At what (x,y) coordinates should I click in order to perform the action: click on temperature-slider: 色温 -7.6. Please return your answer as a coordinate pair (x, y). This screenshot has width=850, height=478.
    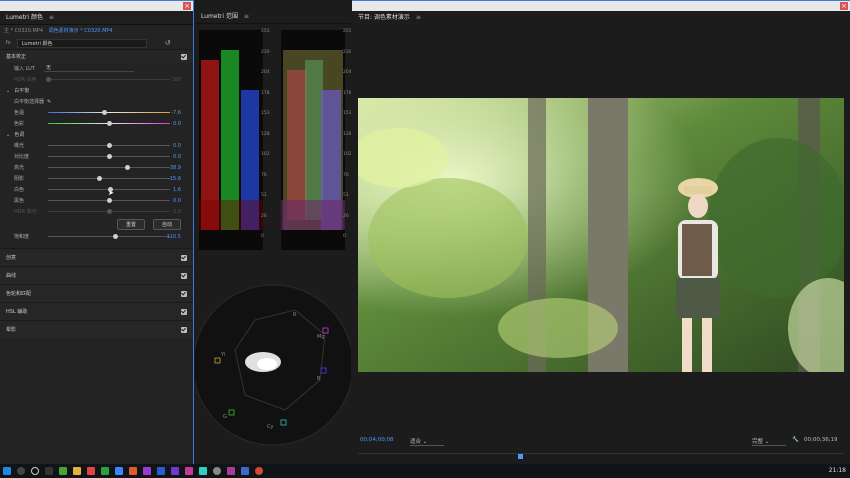
    Looking at the image, I should click on (96, 112).